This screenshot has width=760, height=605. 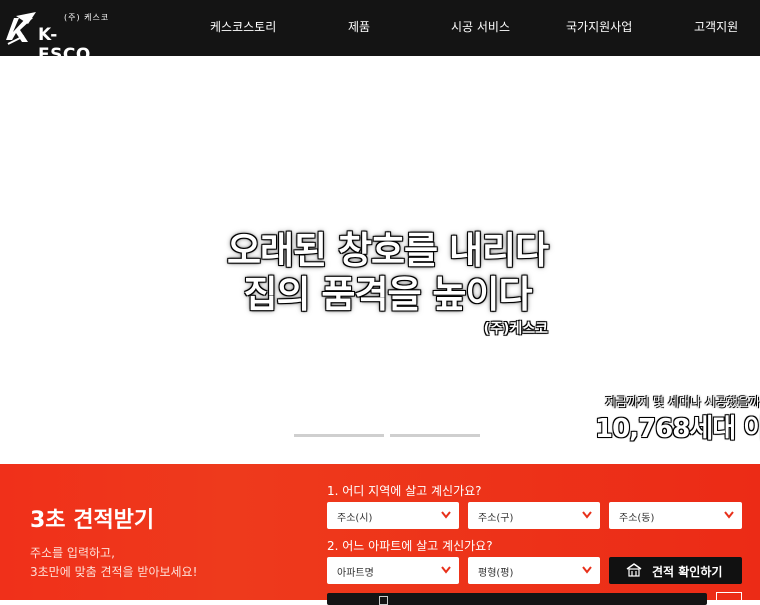 I want to click on estimate-desc-1: 주소를 입력하고,, so click(x=72, y=553).